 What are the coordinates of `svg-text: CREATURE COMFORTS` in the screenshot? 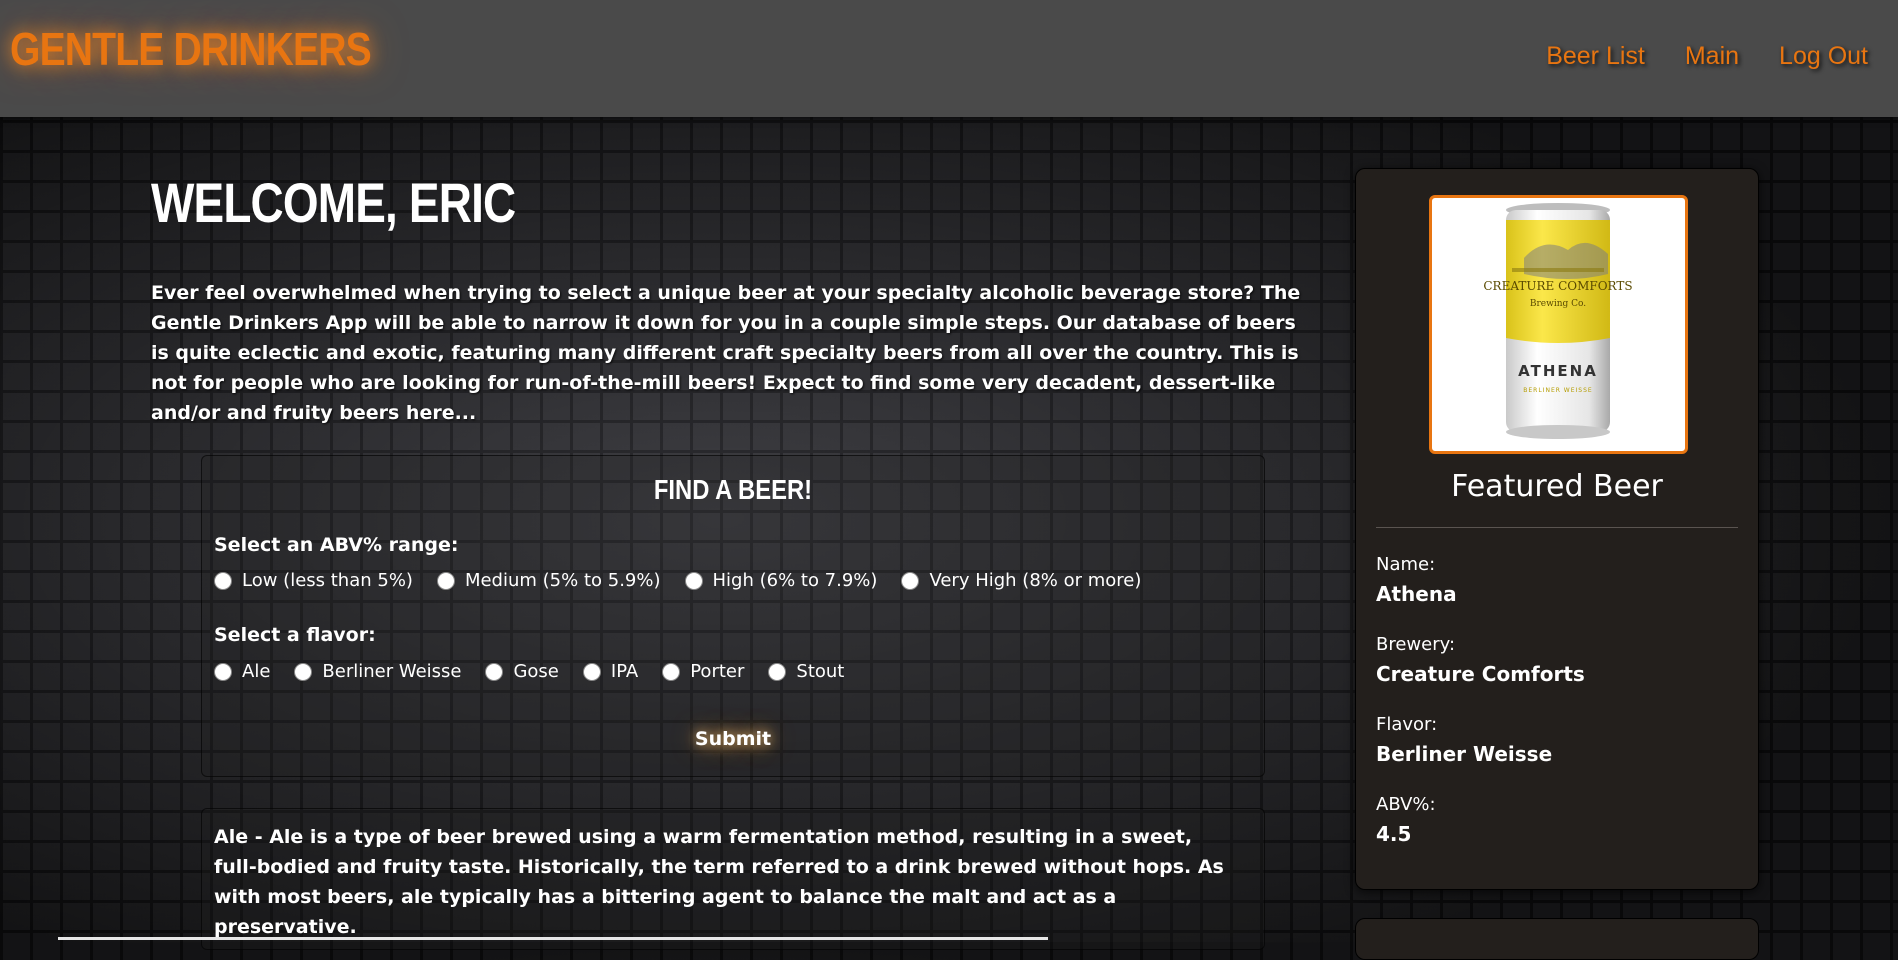 It's located at (1557, 286).